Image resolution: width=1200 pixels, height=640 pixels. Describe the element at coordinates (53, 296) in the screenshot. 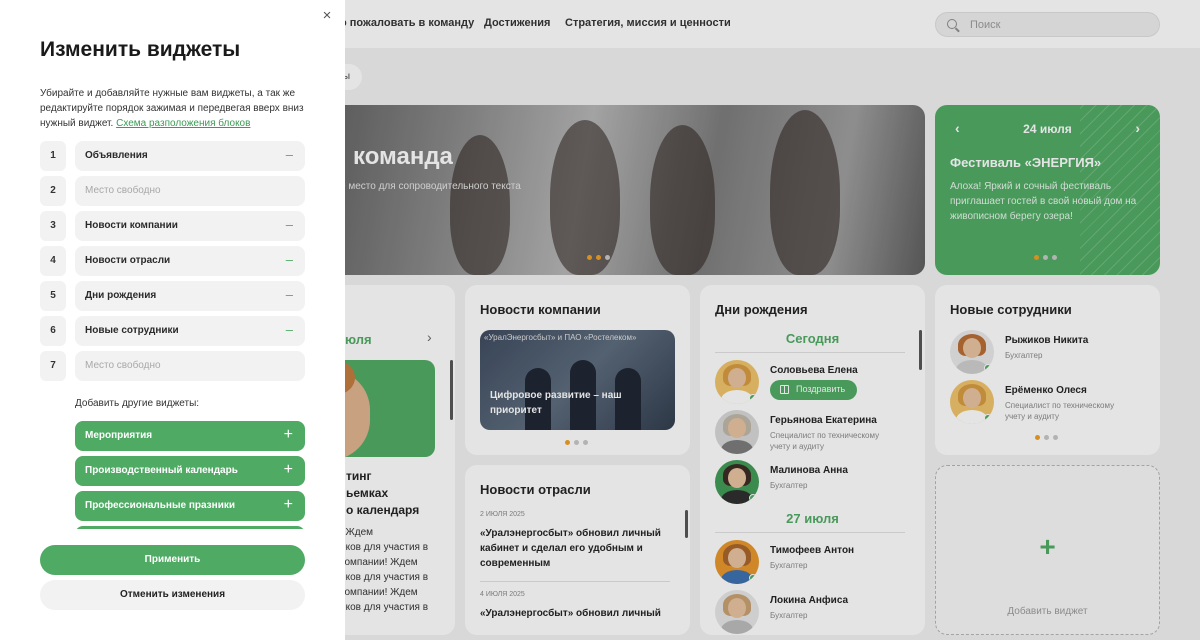

I see `slot-number: 5` at that location.